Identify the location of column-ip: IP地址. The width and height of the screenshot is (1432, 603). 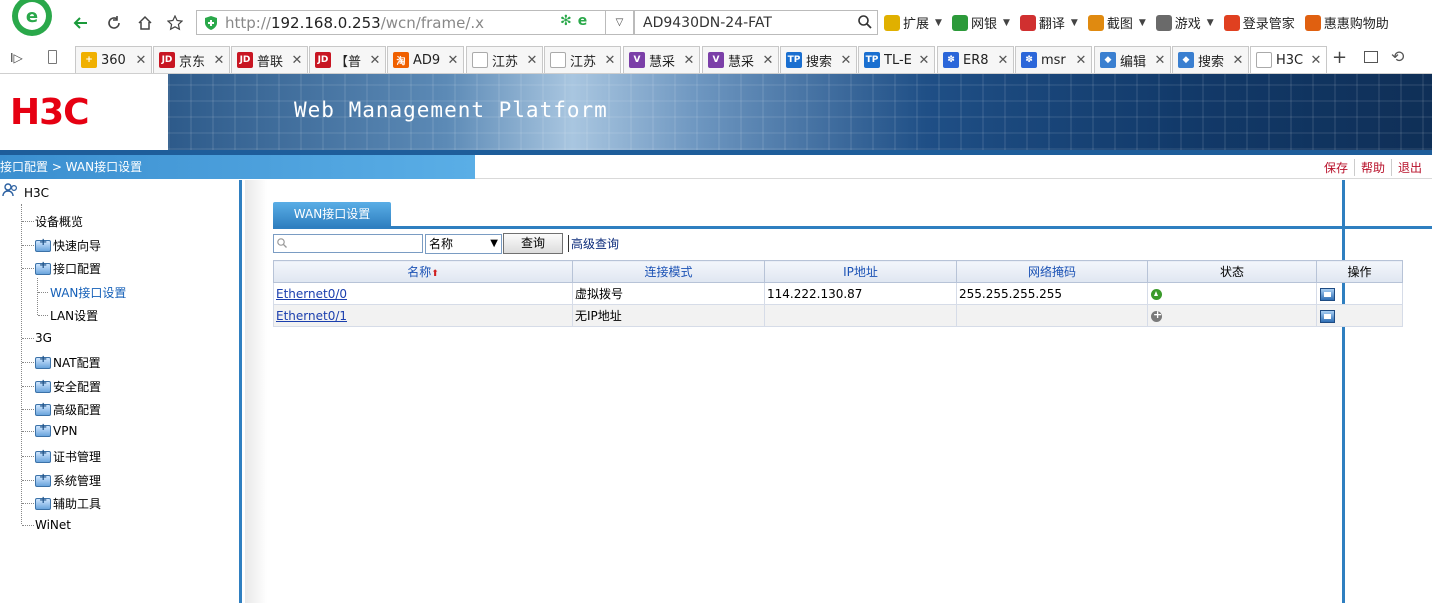
(860, 271).